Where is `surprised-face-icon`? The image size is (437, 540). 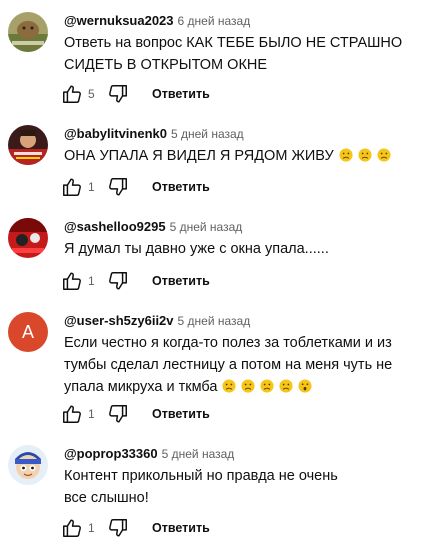 surprised-face-icon is located at coordinates (305, 386).